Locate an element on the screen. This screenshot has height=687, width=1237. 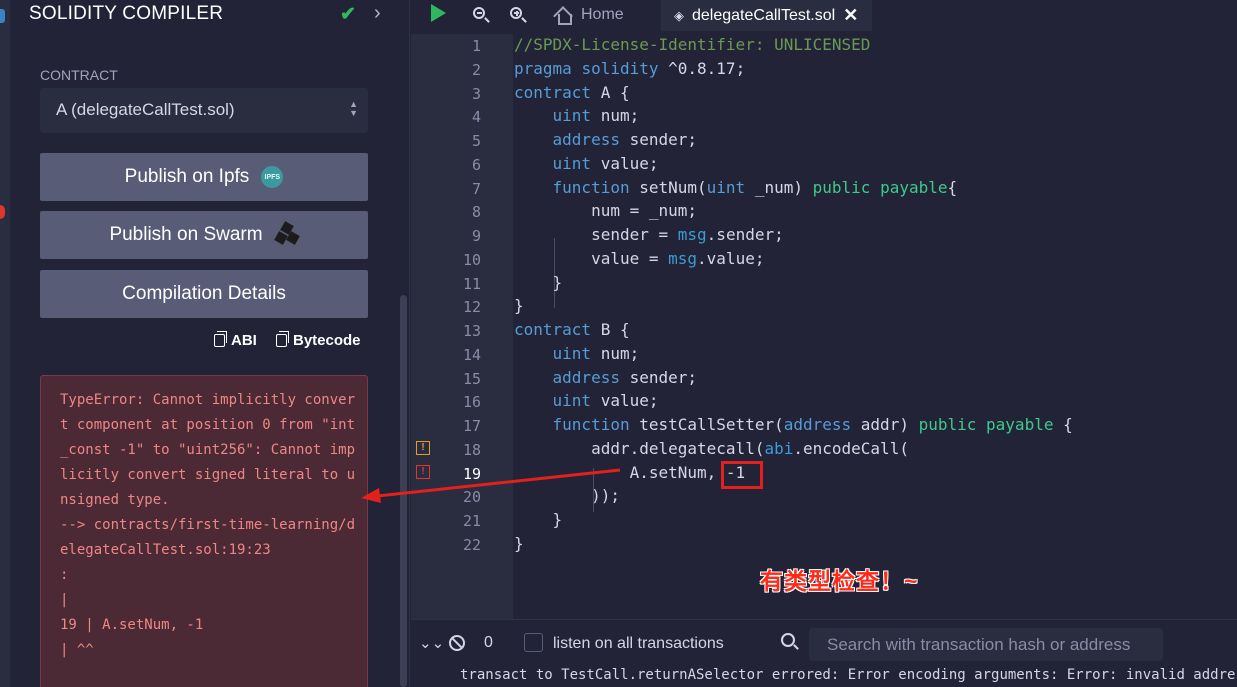
terminal-bar: ⌄⌄ 0 listen on all transactions is located at coordinates (824, 643).